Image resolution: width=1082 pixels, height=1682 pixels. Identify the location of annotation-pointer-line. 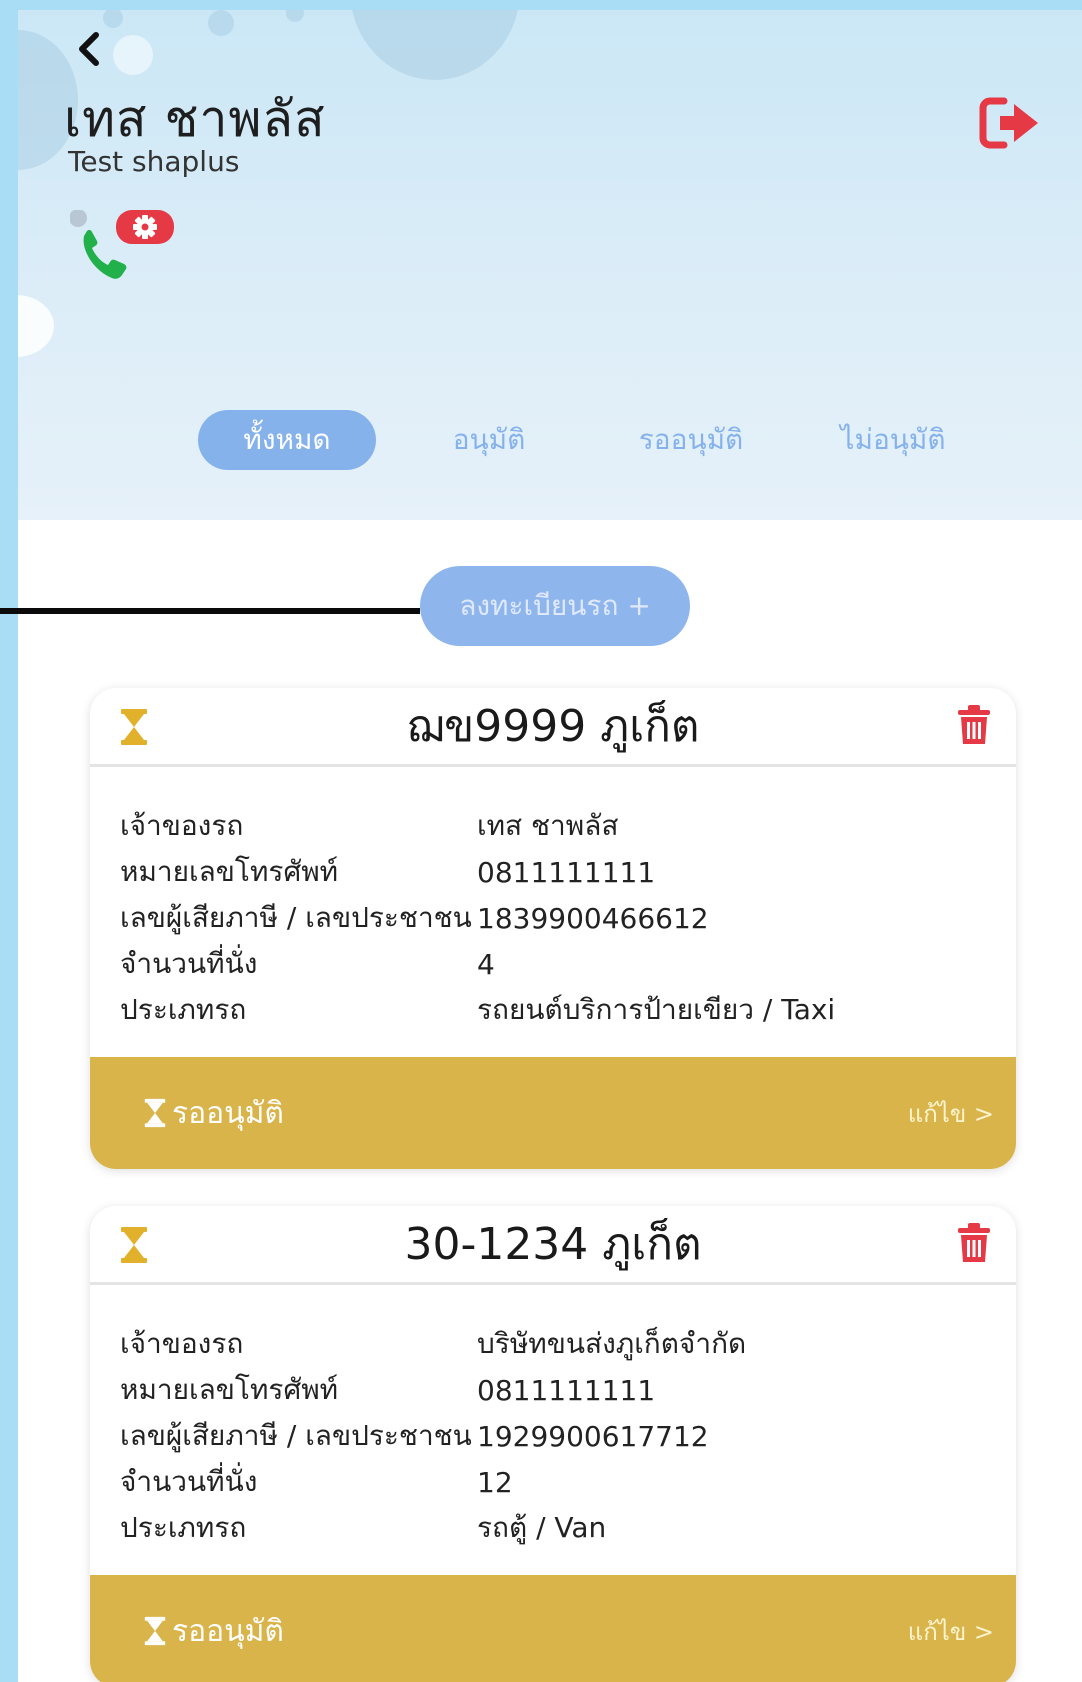
(210, 611).